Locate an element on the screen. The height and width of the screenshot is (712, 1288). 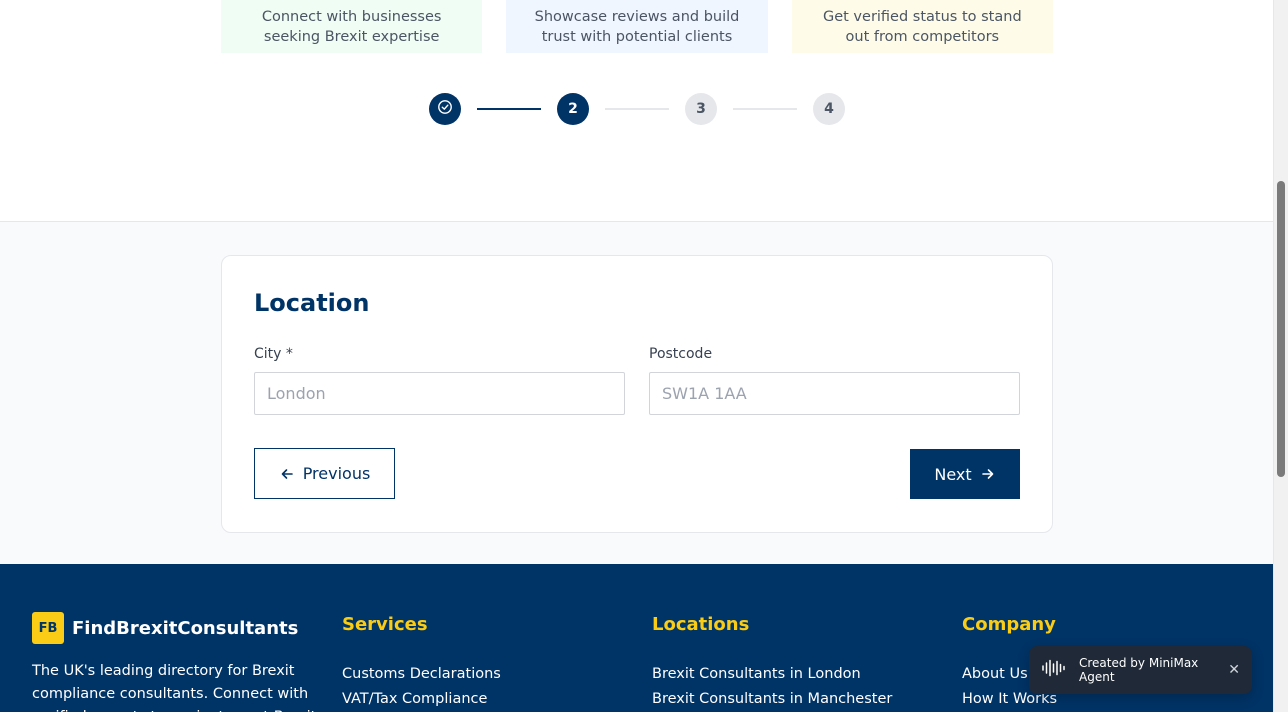
progress-stepper: 2 3 4 is located at coordinates (637, 109).